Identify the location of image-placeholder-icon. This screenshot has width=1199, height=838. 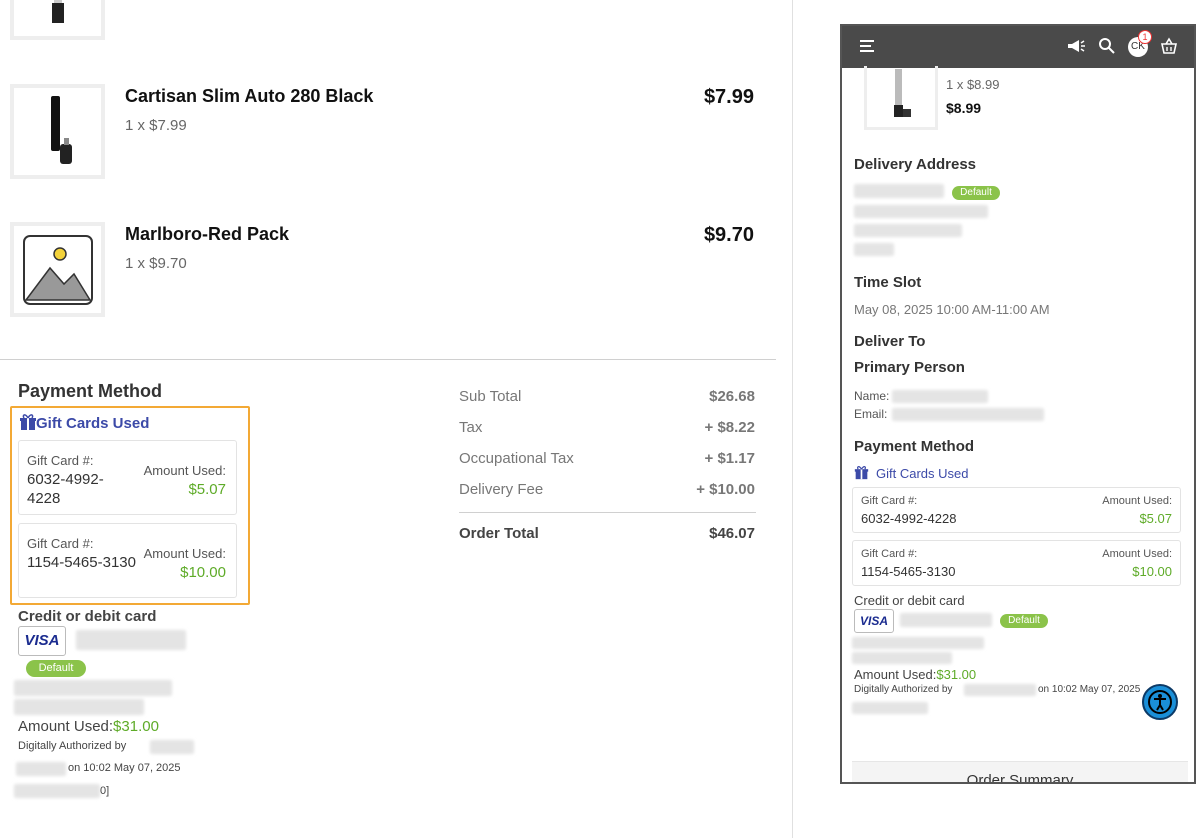
(57, 269).